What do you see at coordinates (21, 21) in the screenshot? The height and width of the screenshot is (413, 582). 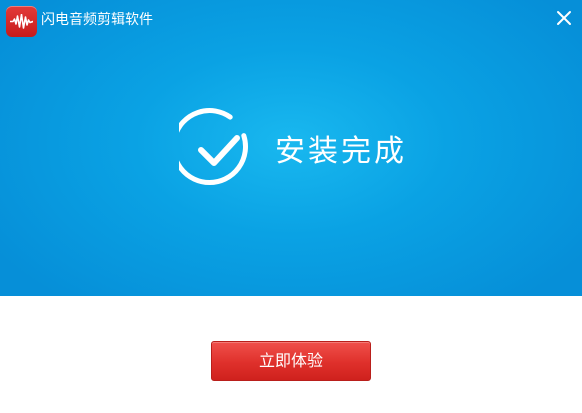 I see `audio-waveform-icon` at bounding box center [21, 21].